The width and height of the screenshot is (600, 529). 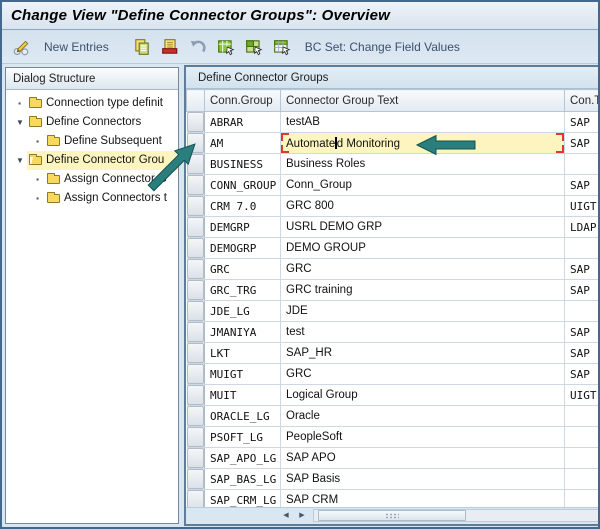 I want to click on table-row: JDE_LG JDE, so click(x=392, y=311).